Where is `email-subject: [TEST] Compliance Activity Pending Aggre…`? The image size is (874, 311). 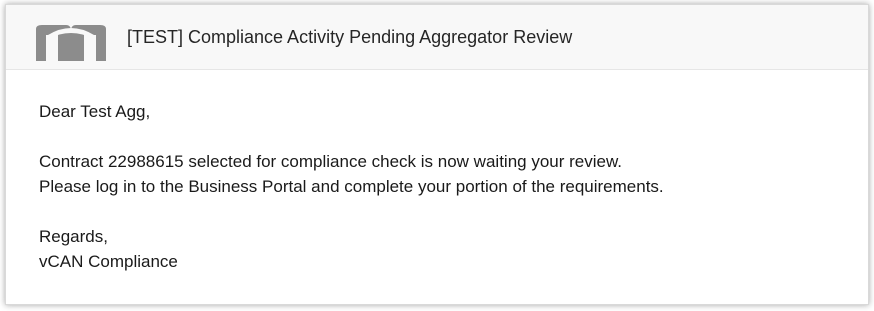
email-subject: [TEST] Compliance Activity Pending Aggre… is located at coordinates (350, 37).